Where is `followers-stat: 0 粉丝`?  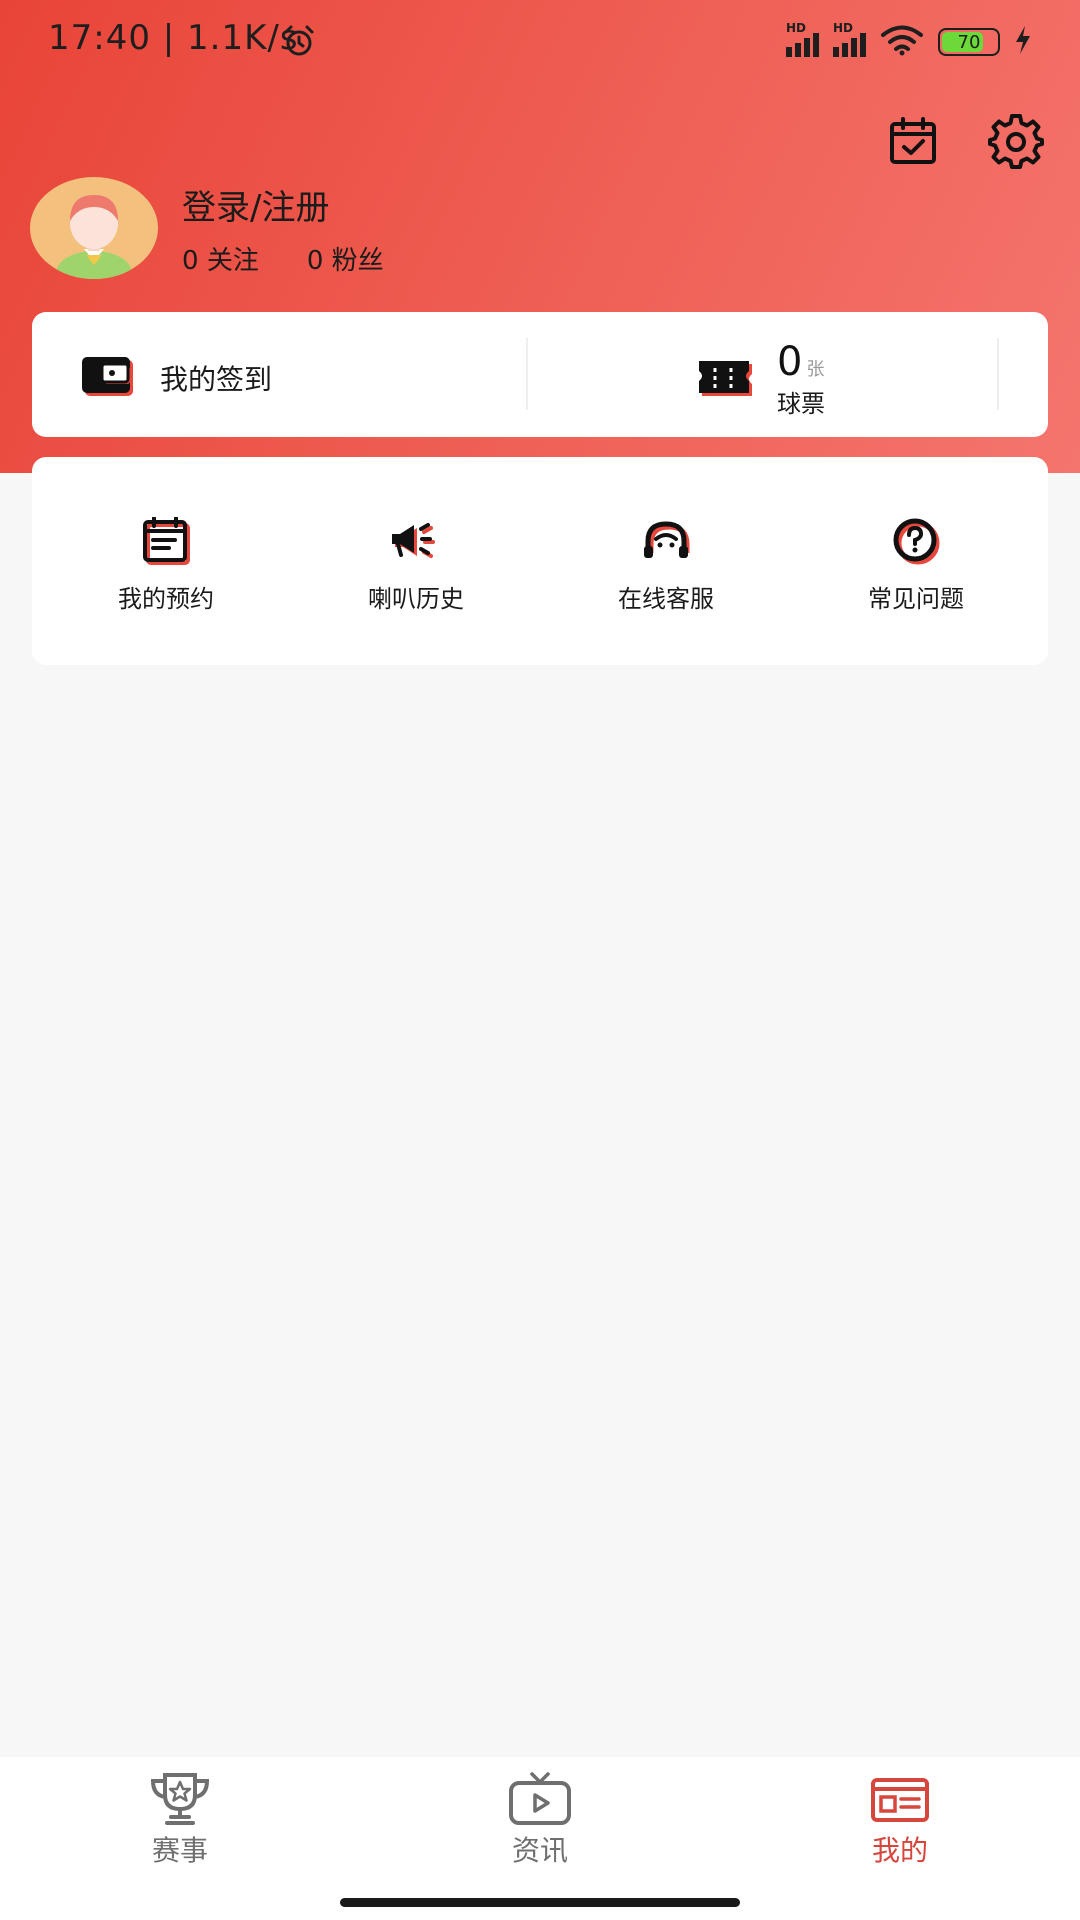 followers-stat: 0 粉丝 is located at coordinates (345, 258).